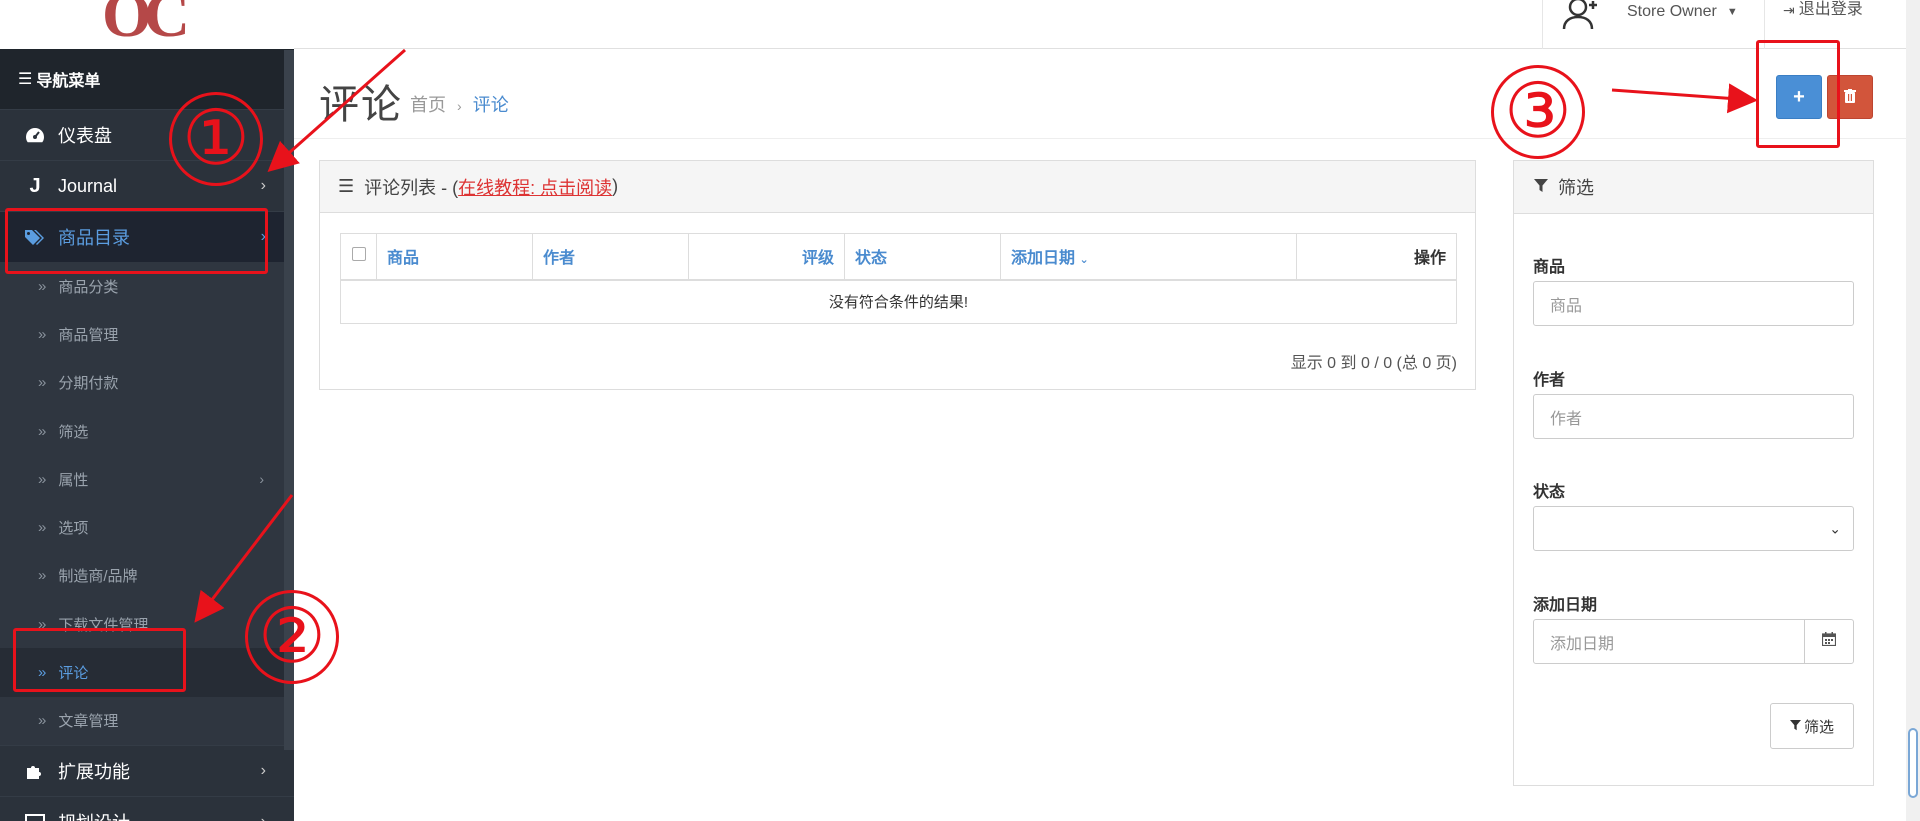  What do you see at coordinates (35, 135) in the screenshot?
I see `dashboard-icon` at bounding box center [35, 135].